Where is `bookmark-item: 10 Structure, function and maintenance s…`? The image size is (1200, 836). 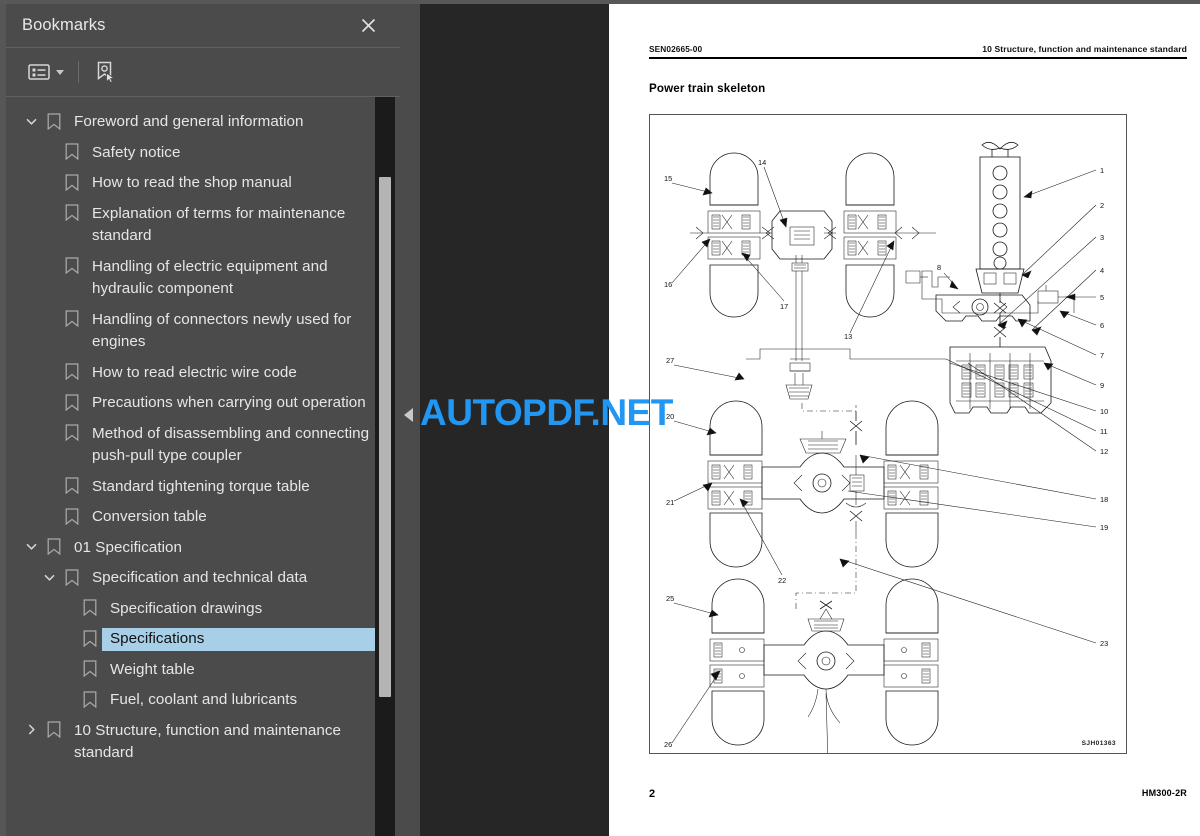 bookmark-item: 10 Structure, function and maintenance s… is located at coordinates (193, 742).